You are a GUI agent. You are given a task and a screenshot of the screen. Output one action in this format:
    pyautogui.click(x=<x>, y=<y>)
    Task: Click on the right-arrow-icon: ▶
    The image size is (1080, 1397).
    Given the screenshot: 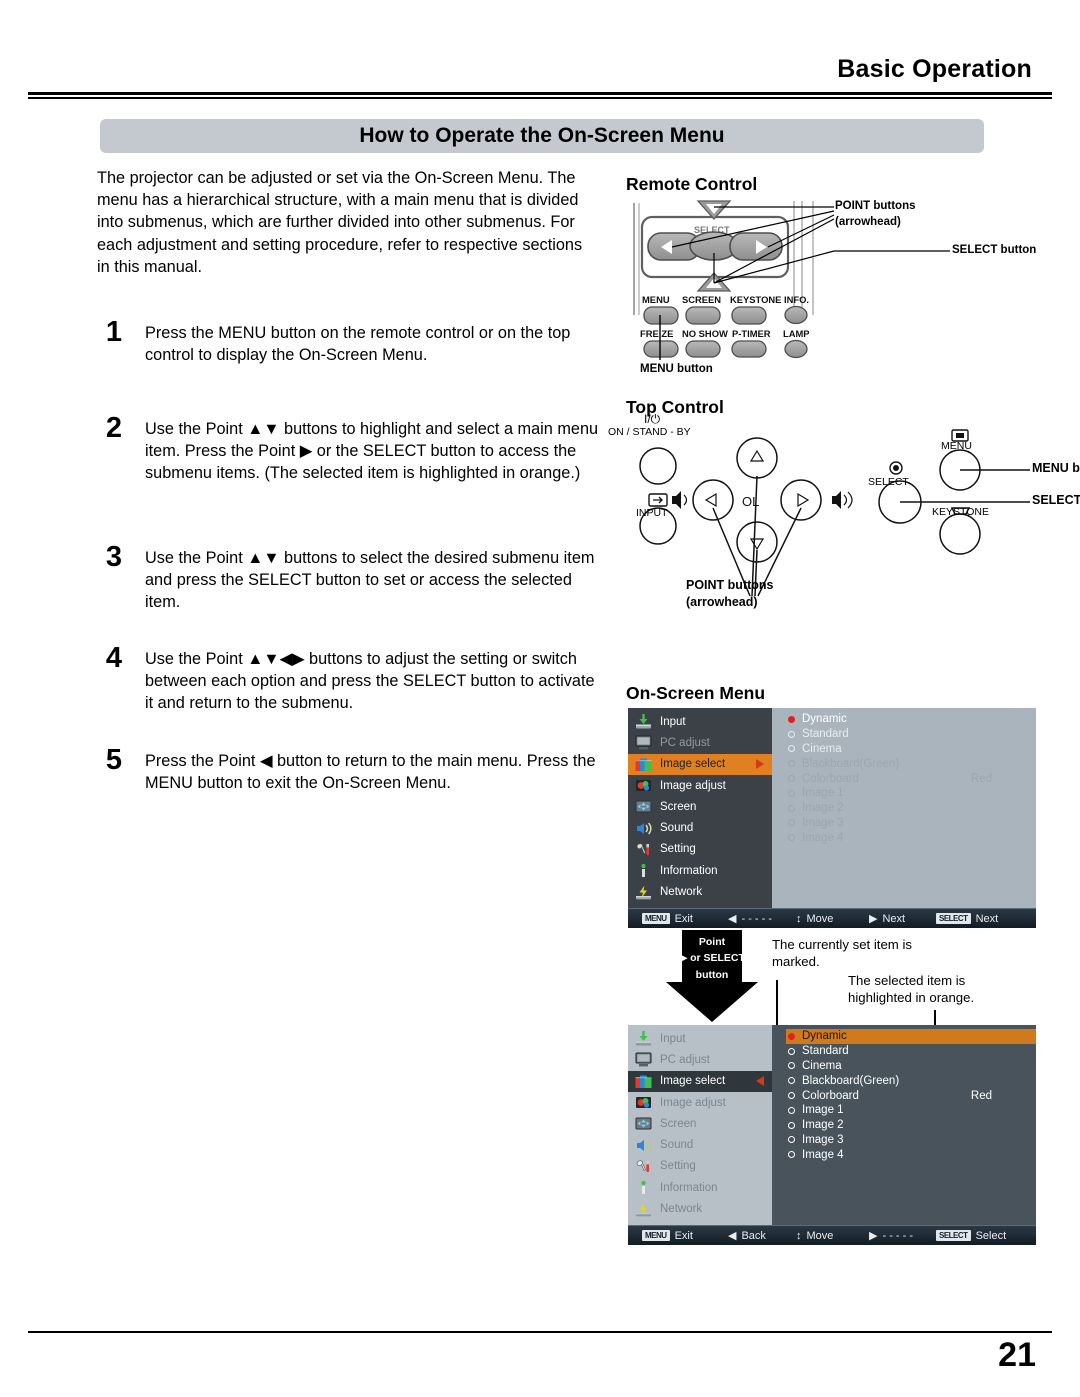 What is the action you would take?
    pyautogui.click(x=873, y=1236)
    